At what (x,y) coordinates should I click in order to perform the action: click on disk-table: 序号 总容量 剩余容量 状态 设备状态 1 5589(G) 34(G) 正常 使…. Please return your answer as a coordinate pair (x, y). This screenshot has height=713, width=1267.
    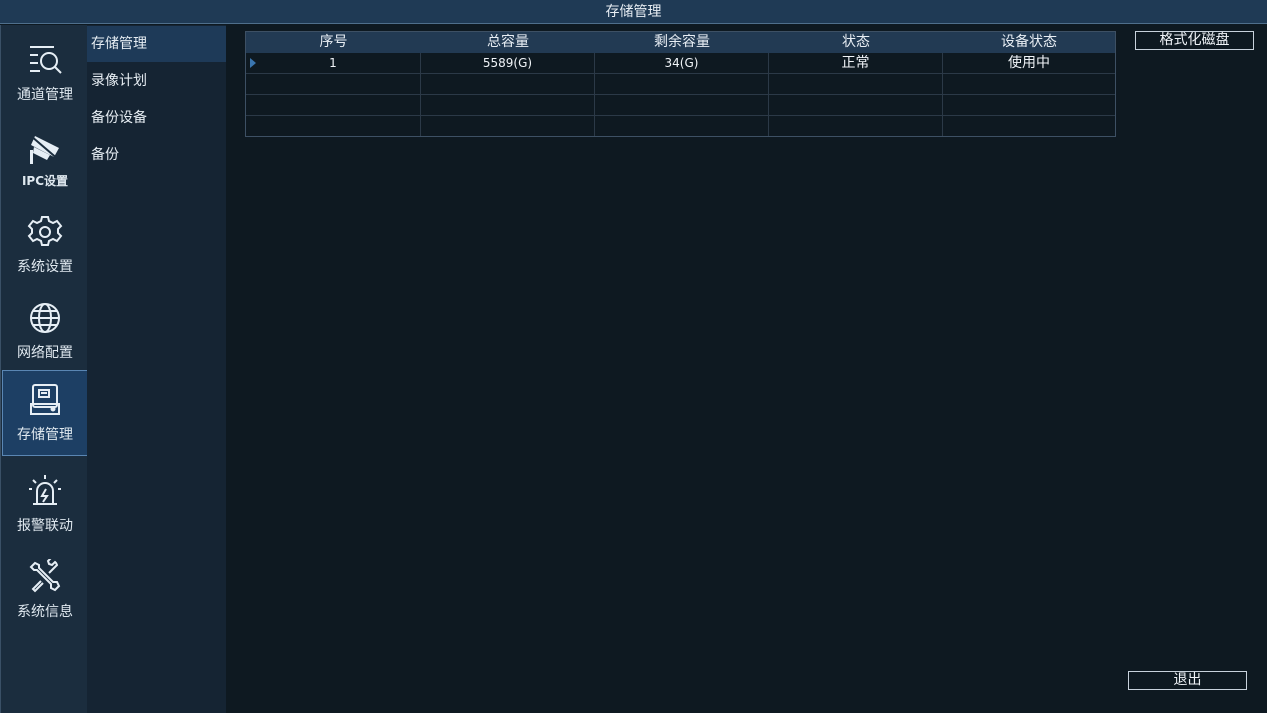
    Looking at the image, I should click on (680, 84).